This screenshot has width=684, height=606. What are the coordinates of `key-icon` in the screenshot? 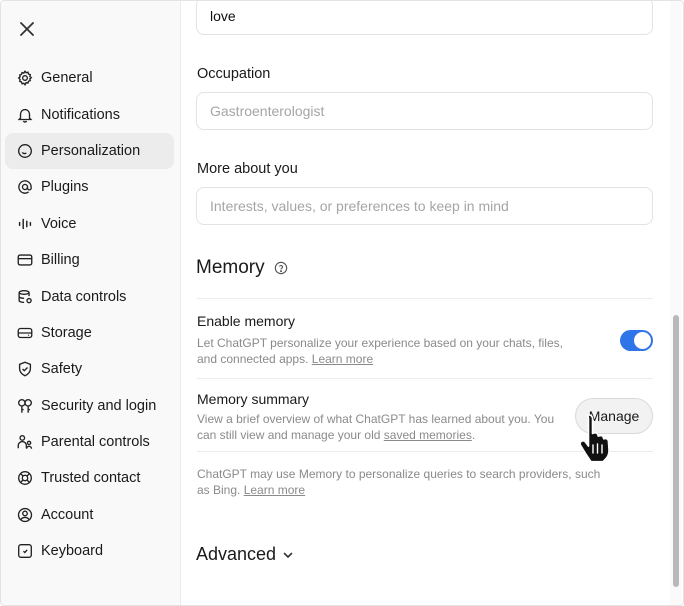 It's located at (25, 406).